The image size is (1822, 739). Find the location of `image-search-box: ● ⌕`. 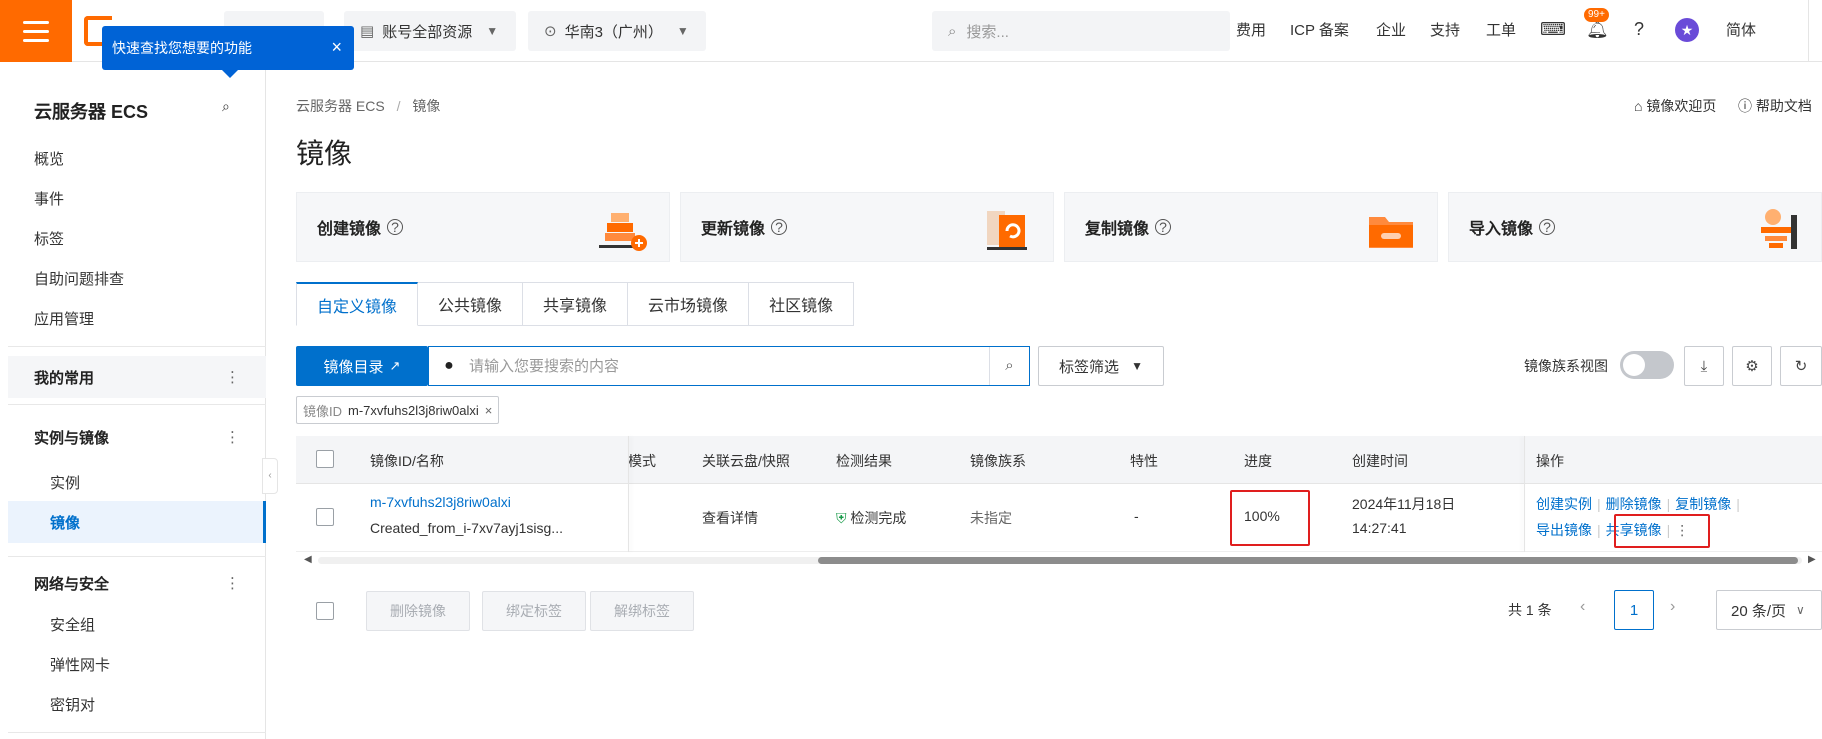

image-search-box: ● ⌕ is located at coordinates (729, 366).